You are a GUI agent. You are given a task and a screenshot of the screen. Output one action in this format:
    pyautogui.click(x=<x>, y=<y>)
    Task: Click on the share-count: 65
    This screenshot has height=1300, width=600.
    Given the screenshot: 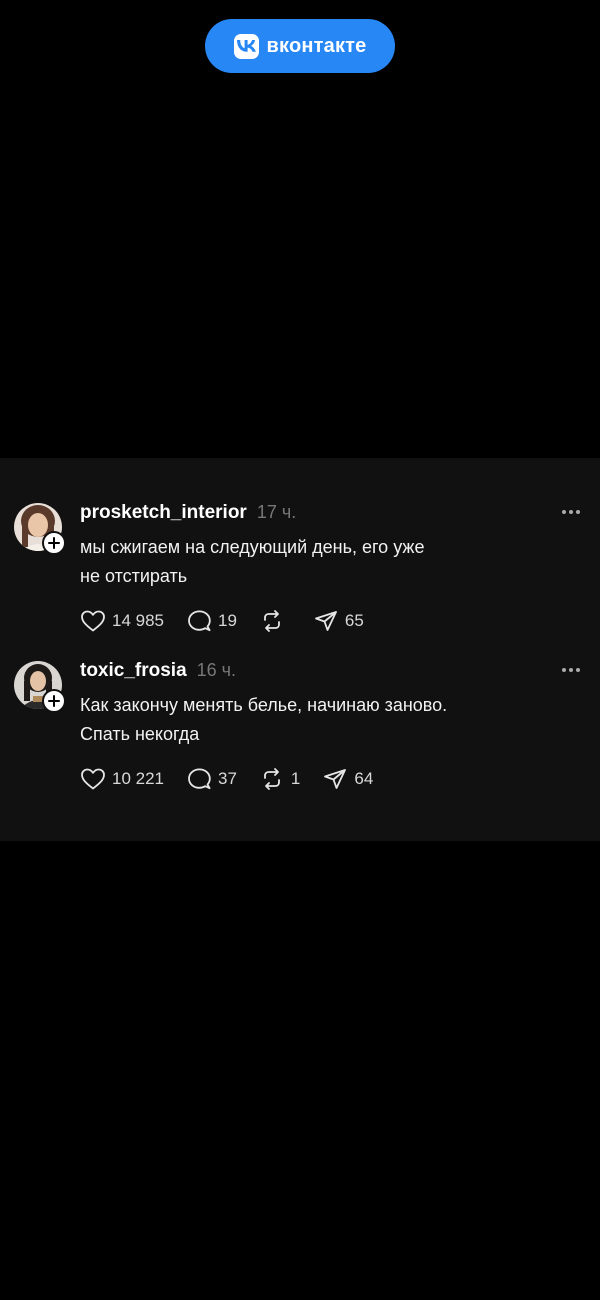 What is the action you would take?
    pyautogui.click(x=354, y=620)
    